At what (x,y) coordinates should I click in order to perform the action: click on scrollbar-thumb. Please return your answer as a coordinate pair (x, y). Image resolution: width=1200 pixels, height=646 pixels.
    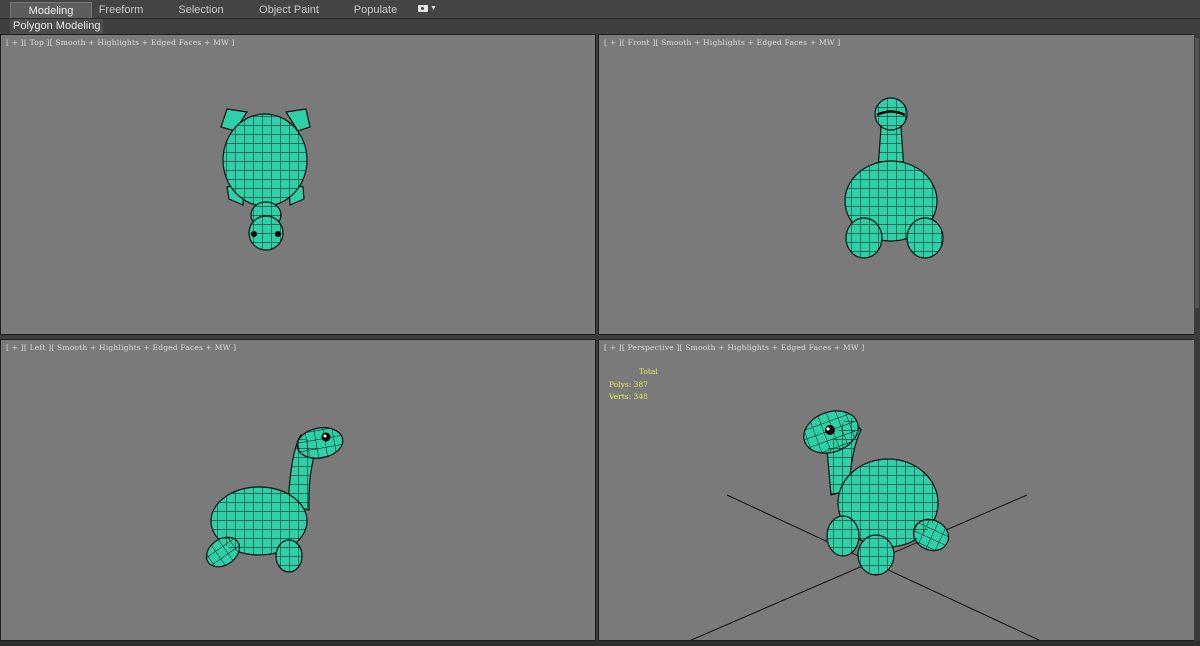
    Looking at the image, I should click on (1197, 173).